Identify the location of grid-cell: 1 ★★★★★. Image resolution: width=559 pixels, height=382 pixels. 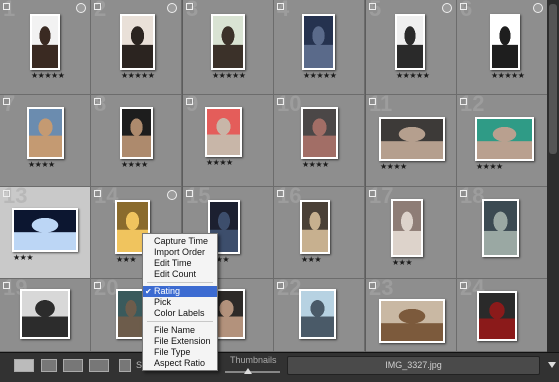
(45, 47).